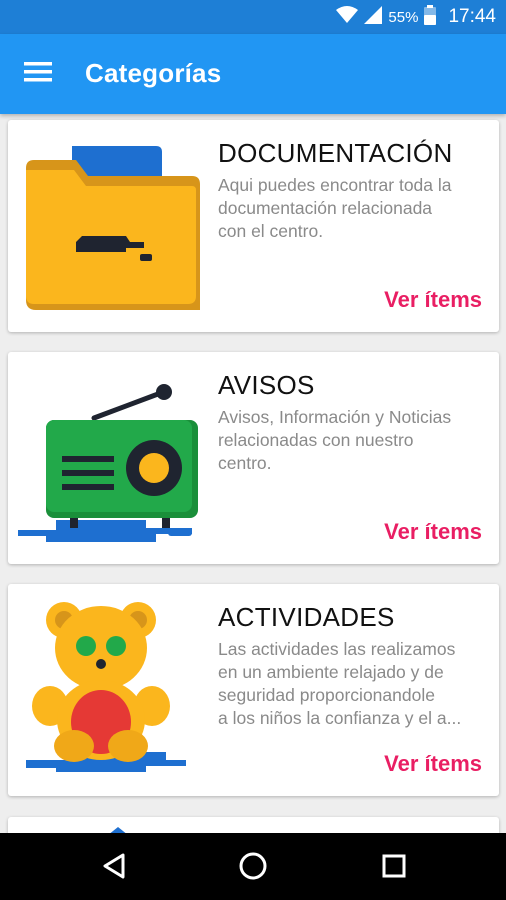  What do you see at coordinates (253, 74) in the screenshot?
I see `app-bar: Categorías` at bounding box center [253, 74].